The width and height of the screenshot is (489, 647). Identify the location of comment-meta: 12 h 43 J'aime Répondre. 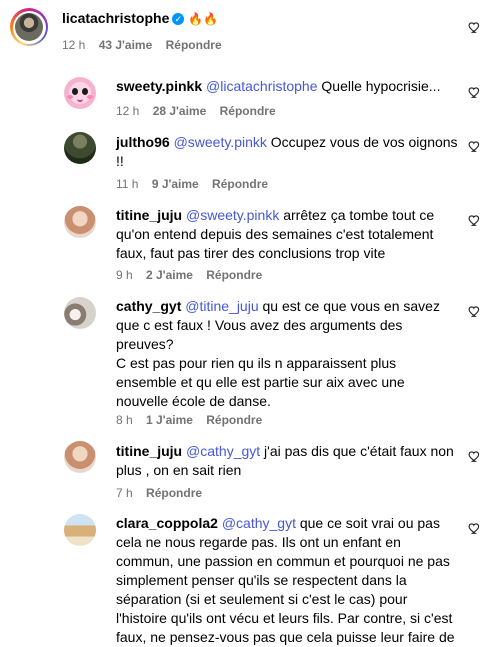
(147, 45).